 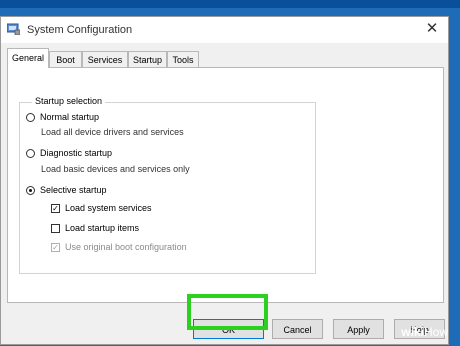 I want to click on desktop-background, so click(x=230, y=4).